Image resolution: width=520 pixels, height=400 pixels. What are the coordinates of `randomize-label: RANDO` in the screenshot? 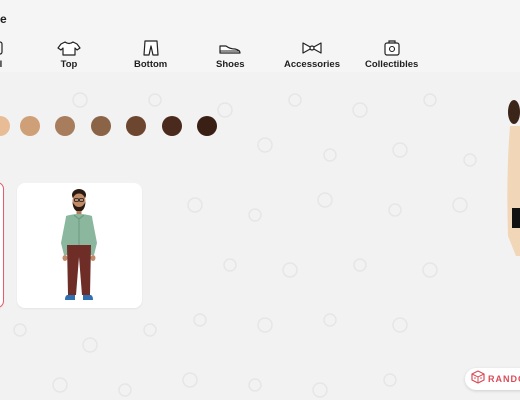 It's located at (504, 379).